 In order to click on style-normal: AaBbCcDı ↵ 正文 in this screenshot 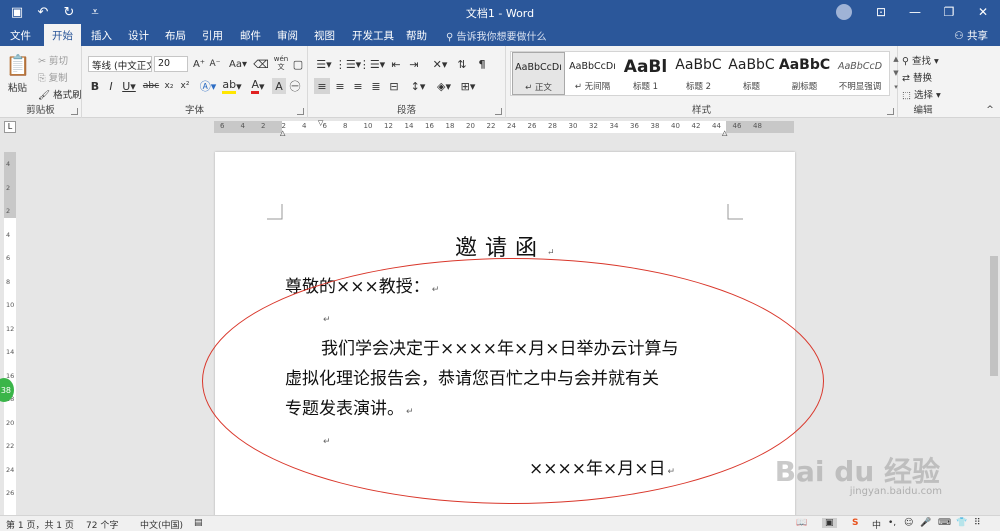, I will do `click(538, 73)`.